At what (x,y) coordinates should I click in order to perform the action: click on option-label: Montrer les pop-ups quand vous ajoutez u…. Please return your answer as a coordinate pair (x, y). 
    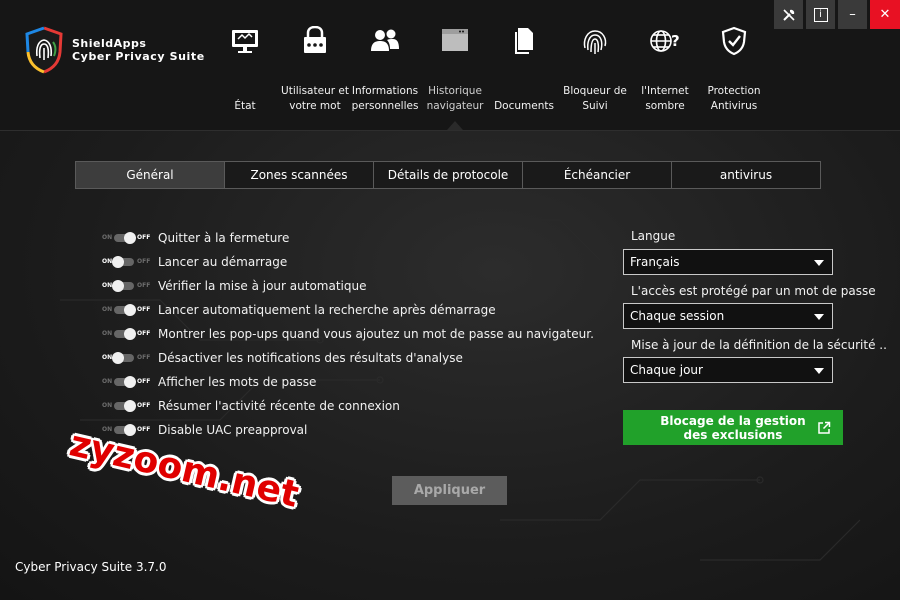
    Looking at the image, I should click on (376, 334).